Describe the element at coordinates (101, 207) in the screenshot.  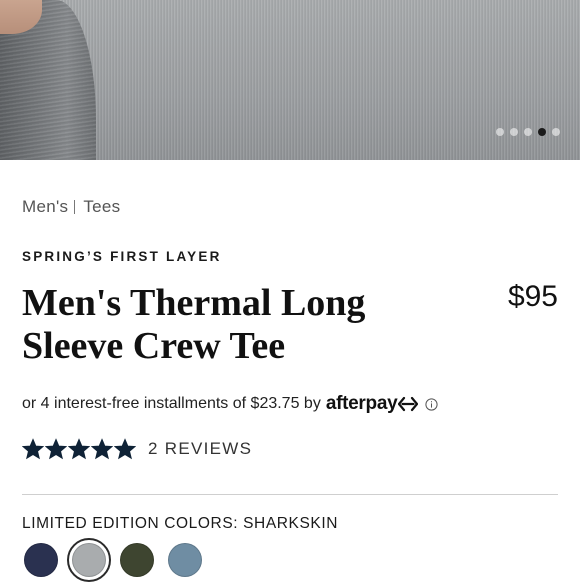
I see `breadcrumb-link-tees: Tees` at that location.